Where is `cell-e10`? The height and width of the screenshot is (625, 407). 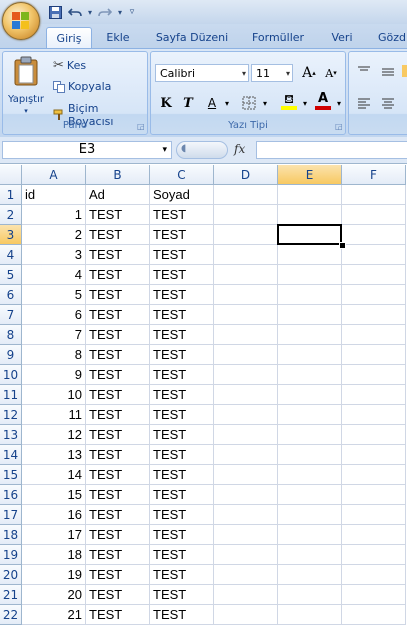 cell-e10 is located at coordinates (310, 375).